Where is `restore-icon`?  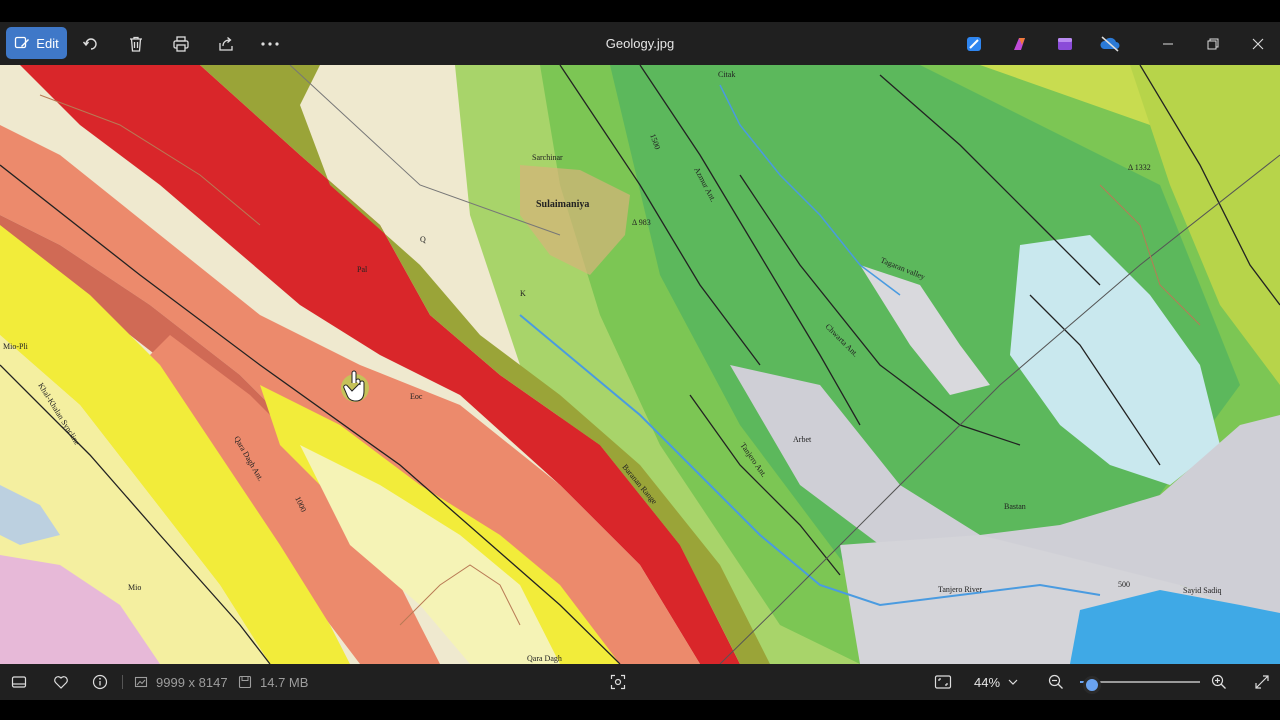 restore-icon is located at coordinates (1213, 44).